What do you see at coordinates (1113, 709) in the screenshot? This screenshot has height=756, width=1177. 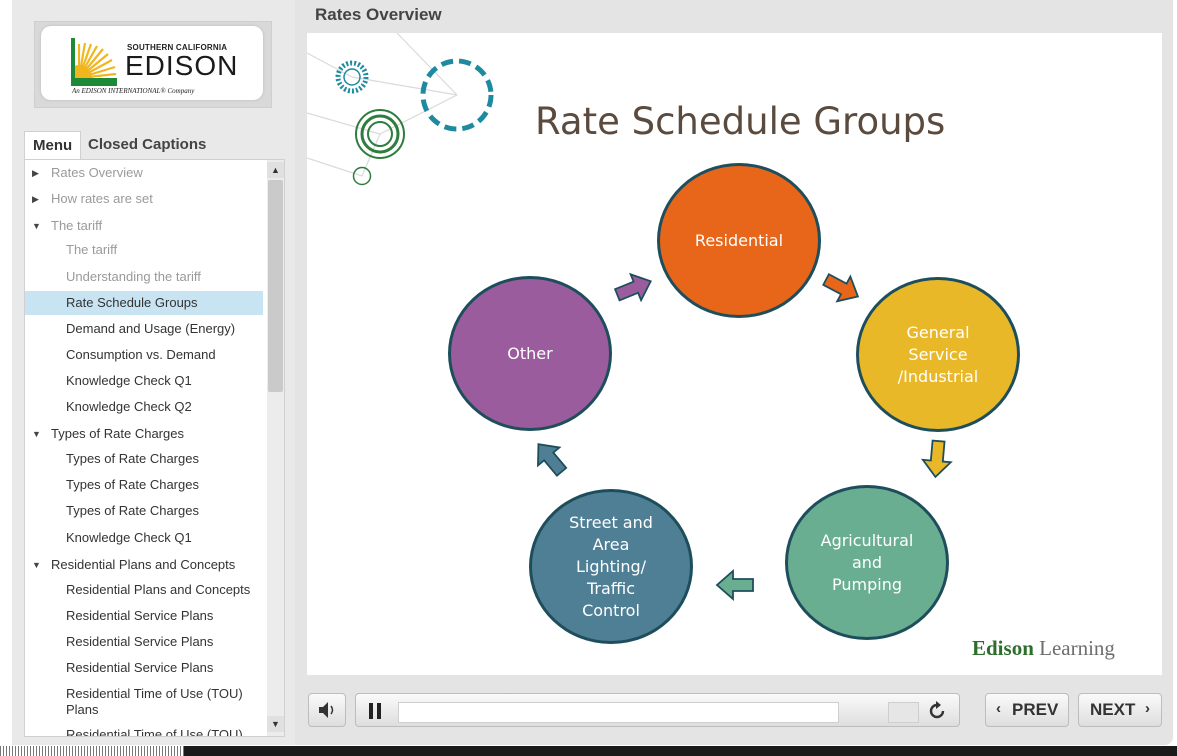 I see `next-label: NEXT` at bounding box center [1113, 709].